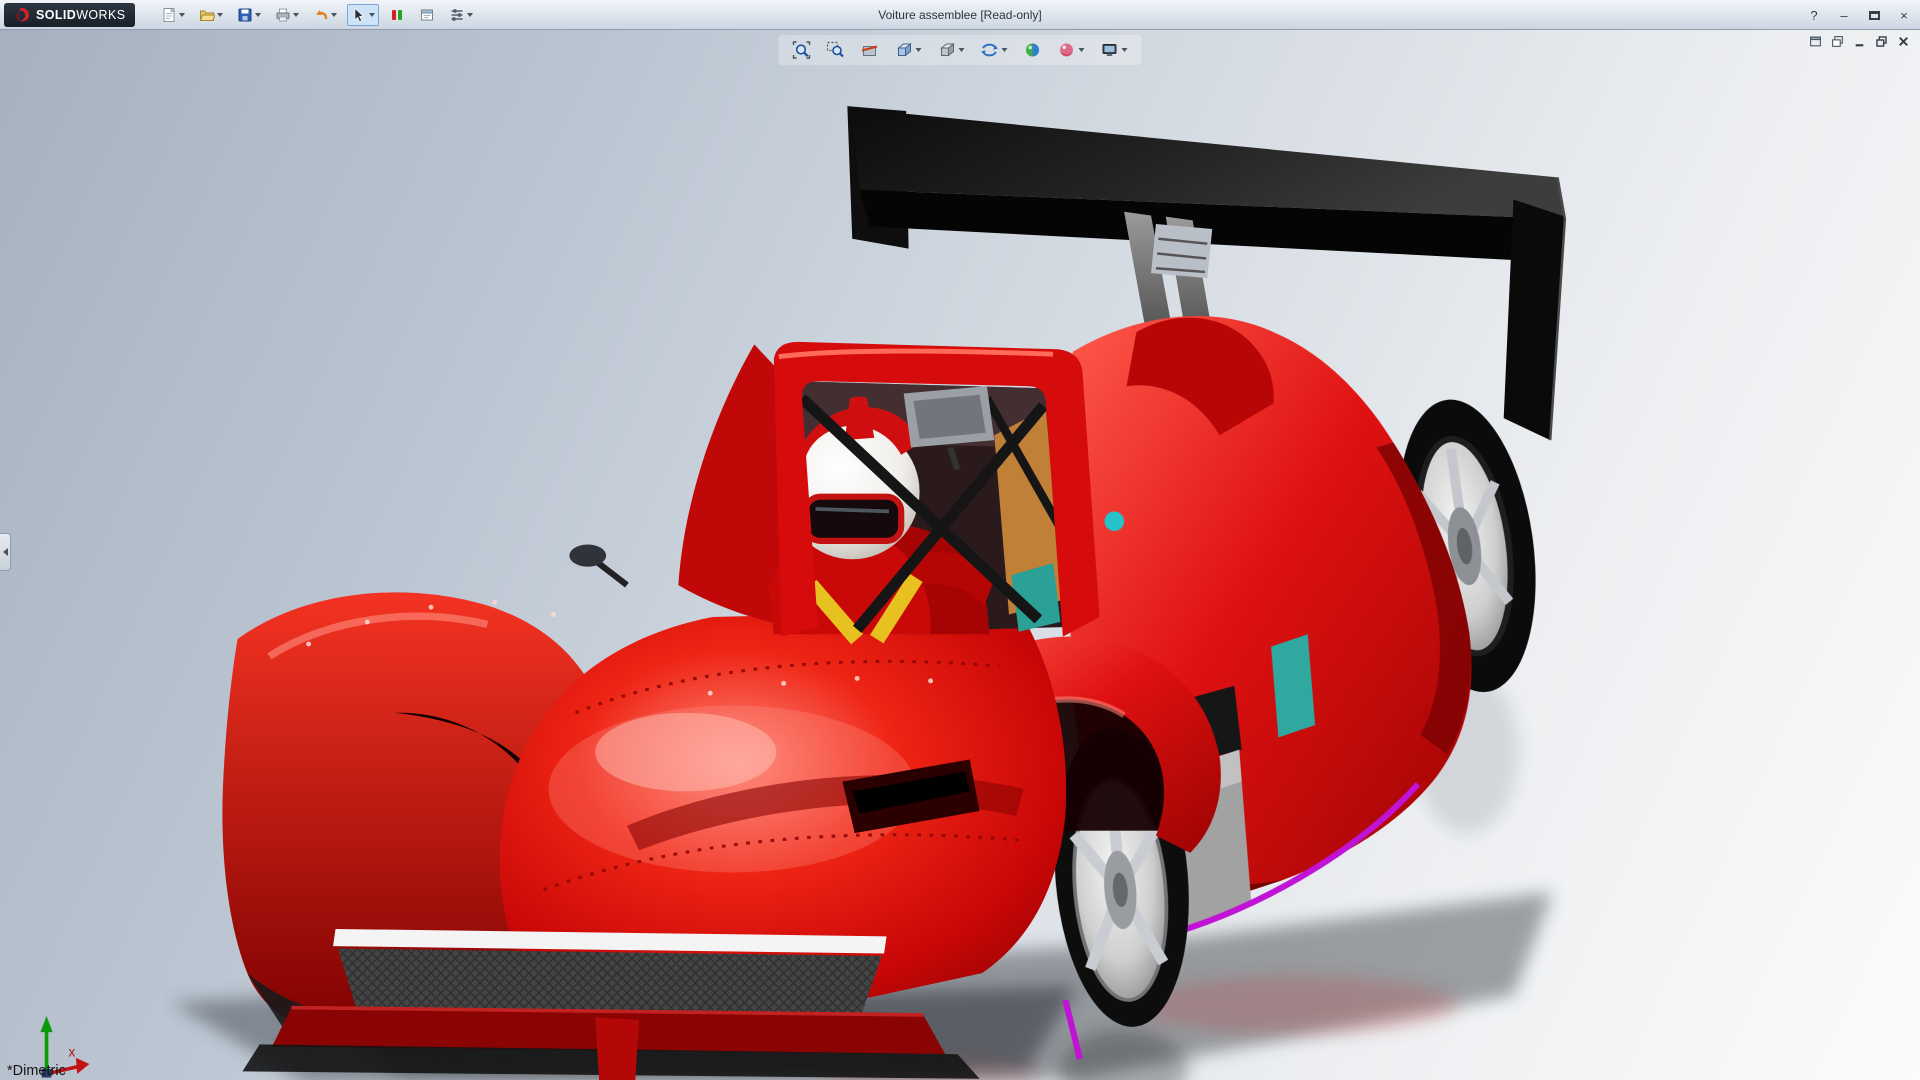  What do you see at coordinates (989, 50) in the screenshot?
I see `hide-show-items-icon` at bounding box center [989, 50].